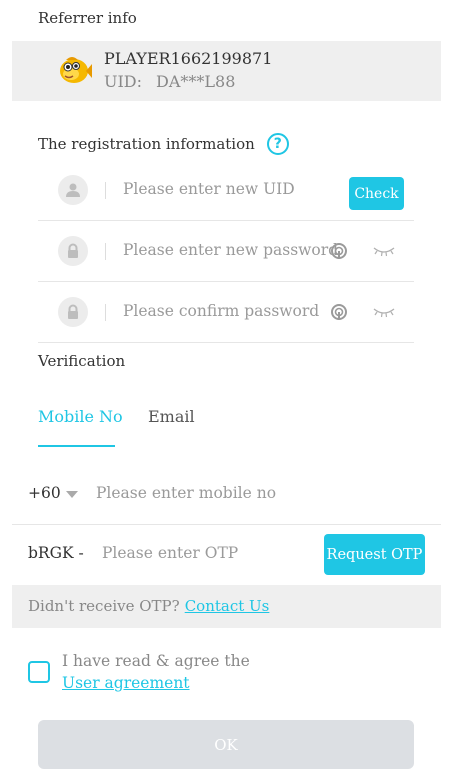 The image size is (450, 784). Describe the element at coordinates (374, 554) in the screenshot. I see `request-otp-button: Request OTP` at that location.